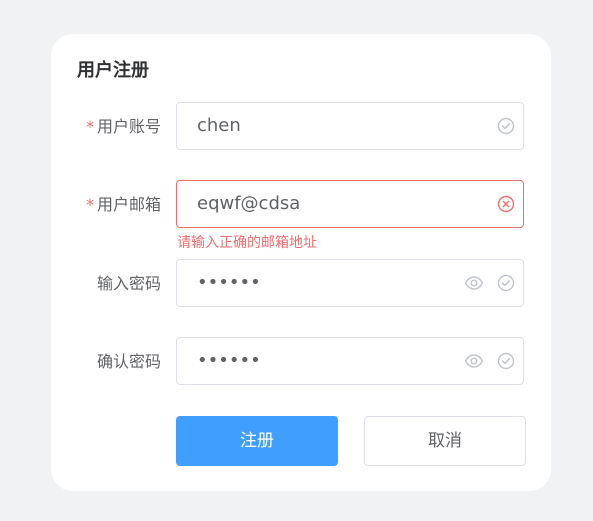 This screenshot has height=521, width=593. I want to click on email-error-message: 请输入正确的邮箱地址, so click(247, 243).